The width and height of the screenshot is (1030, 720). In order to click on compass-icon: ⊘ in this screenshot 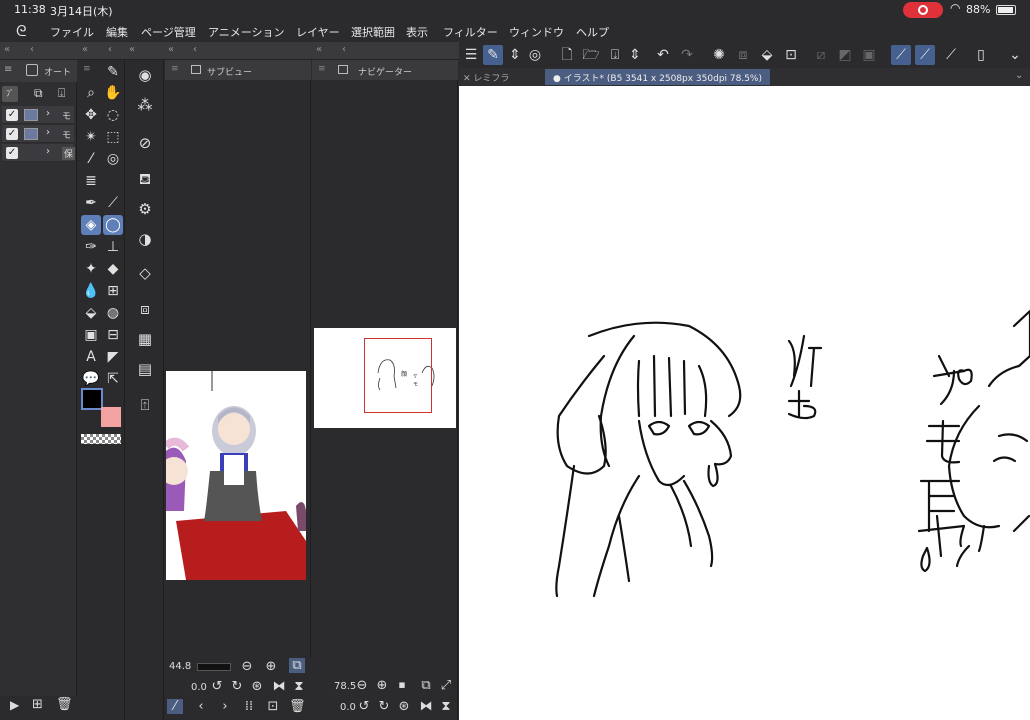, I will do `click(145, 143)`.